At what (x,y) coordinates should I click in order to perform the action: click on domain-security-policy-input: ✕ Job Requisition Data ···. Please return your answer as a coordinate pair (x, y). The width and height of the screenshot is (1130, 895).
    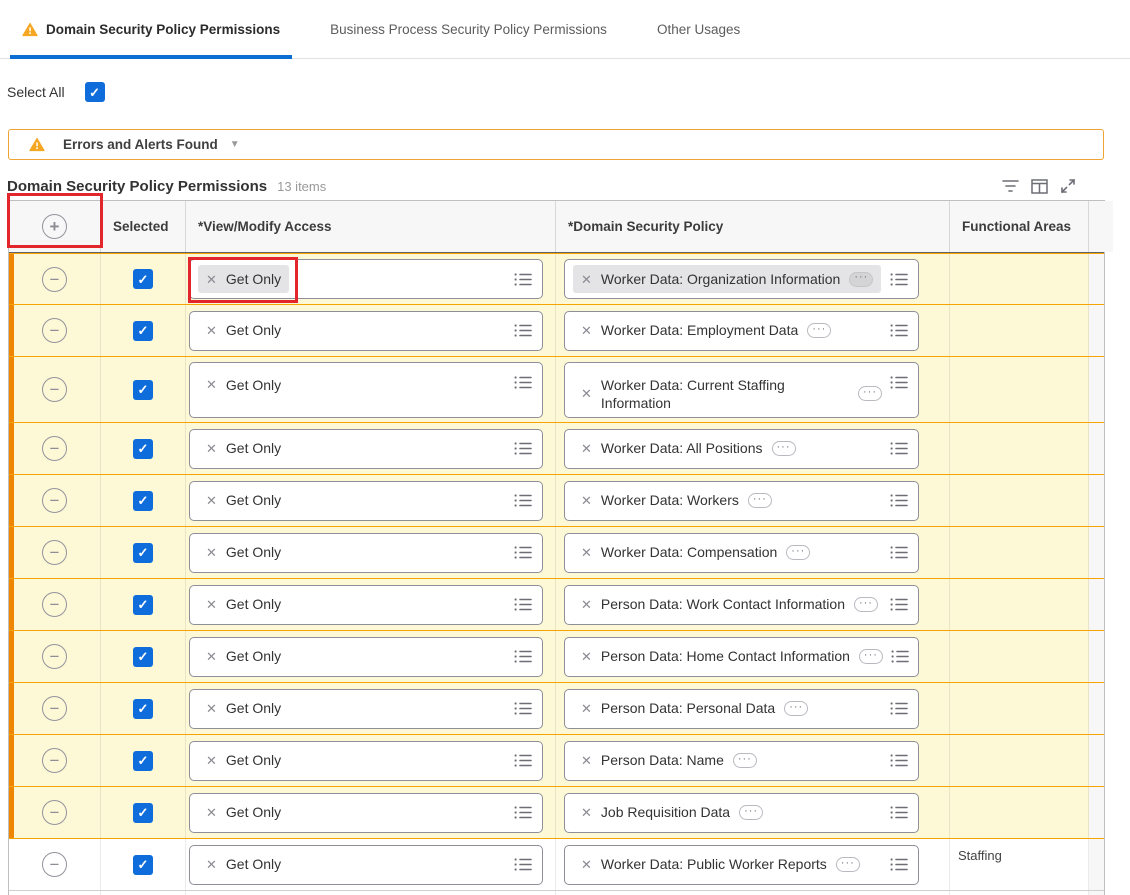
    Looking at the image, I should click on (741, 812).